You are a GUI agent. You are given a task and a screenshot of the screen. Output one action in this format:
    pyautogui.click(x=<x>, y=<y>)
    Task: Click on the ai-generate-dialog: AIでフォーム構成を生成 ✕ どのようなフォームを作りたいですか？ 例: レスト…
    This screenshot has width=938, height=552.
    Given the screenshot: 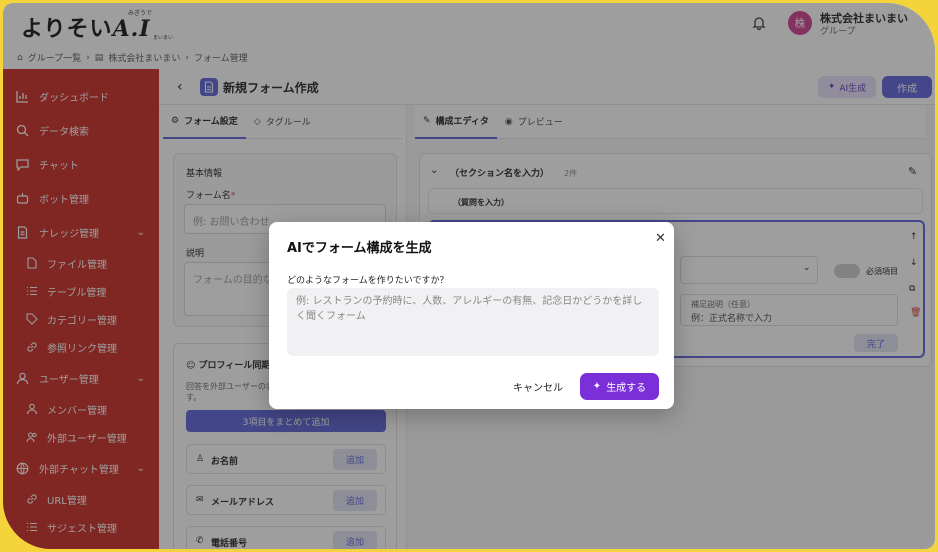 What is the action you would take?
    pyautogui.click(x=471, y=315)
    